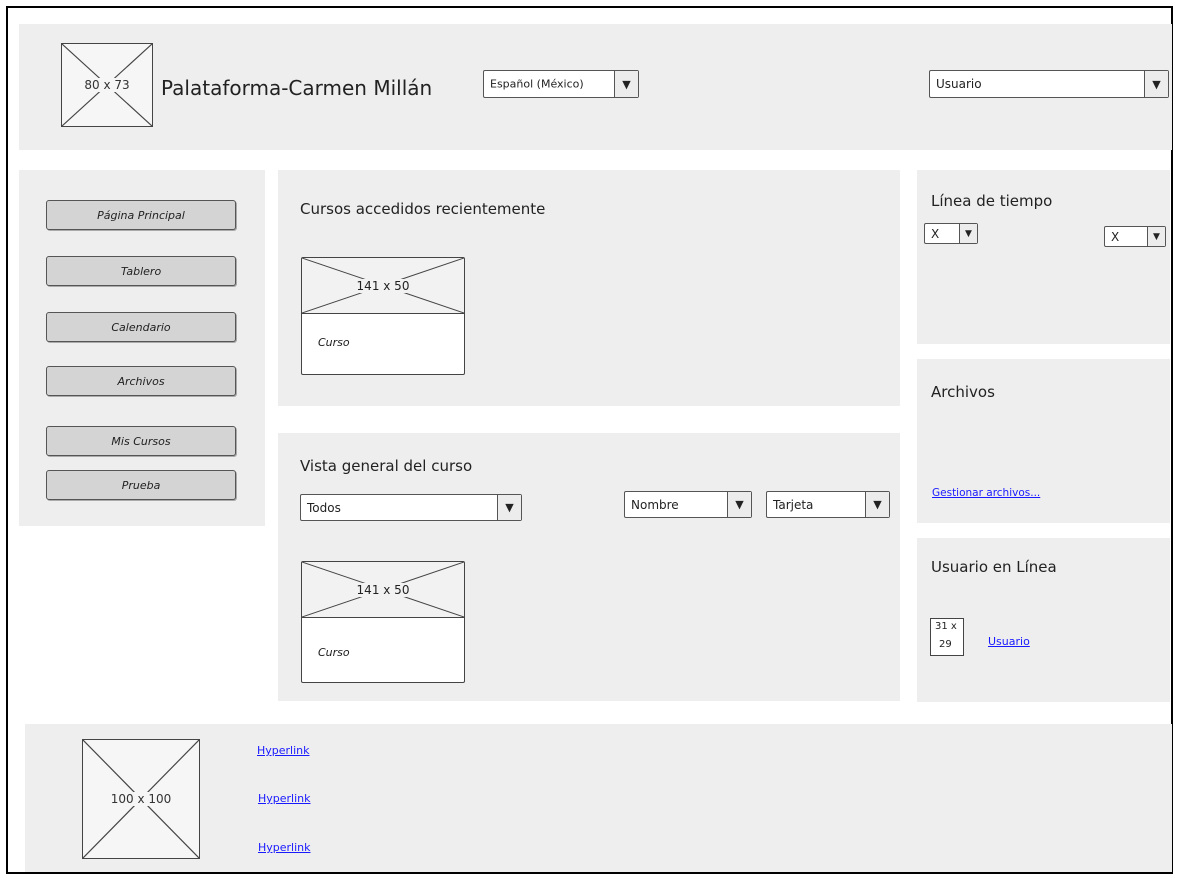  What do you see at coordinates (423, 209) in the screenshot?
I see `recent-courses-heading: Cursos accedidos recientemente` at bounding box center [423, 209].